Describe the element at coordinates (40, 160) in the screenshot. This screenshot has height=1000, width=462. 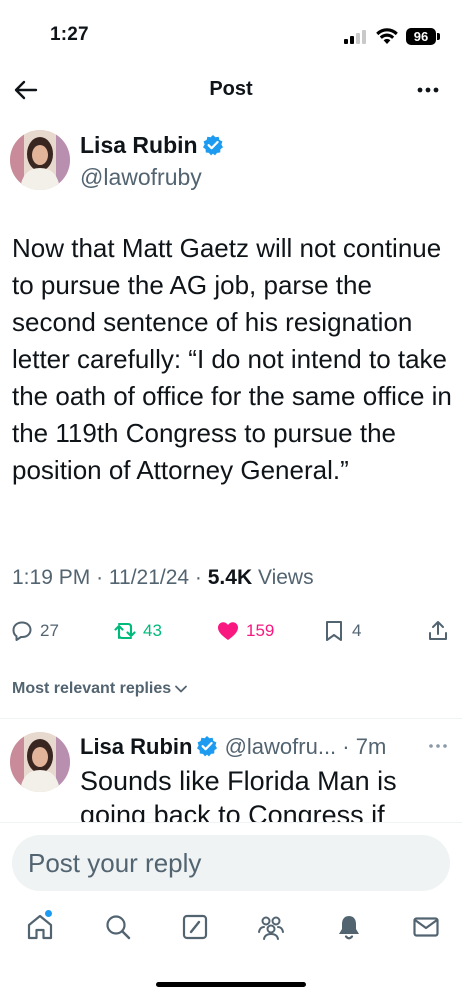
I see `avatar` at that location.